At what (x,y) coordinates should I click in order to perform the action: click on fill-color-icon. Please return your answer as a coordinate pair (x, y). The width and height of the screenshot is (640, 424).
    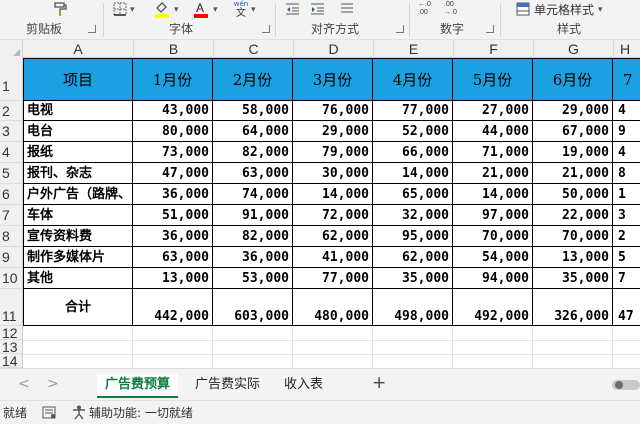
    Looking at the image, I should click on (162, 9).